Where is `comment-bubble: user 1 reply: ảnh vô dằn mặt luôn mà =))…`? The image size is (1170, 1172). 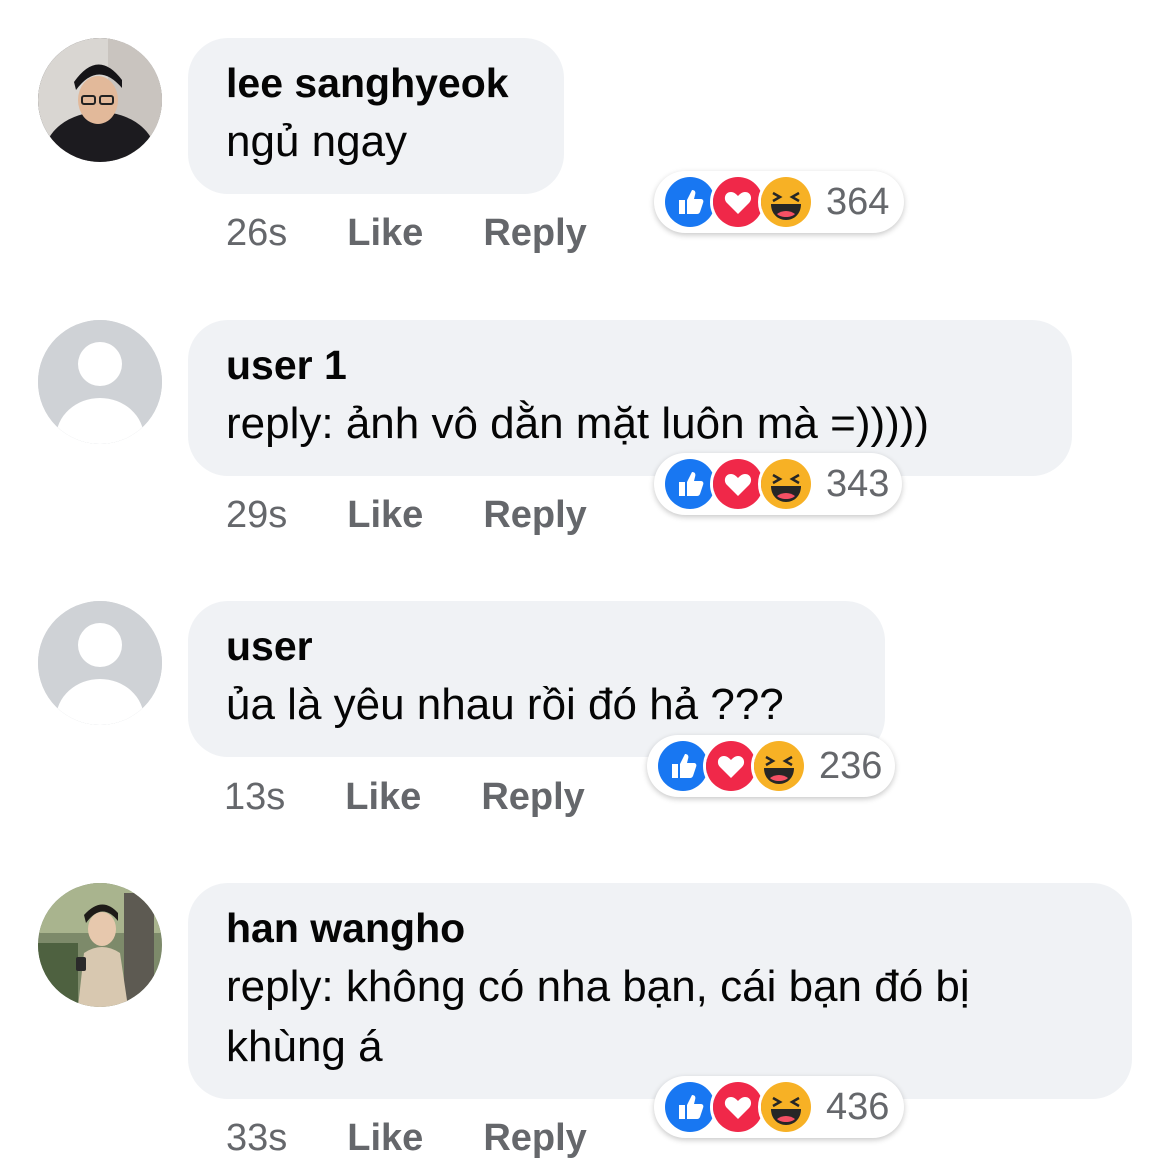
comment-bubble: user 1 reply: ảnh vô dằn mặt luôn mà =))… is located at coordinates (630, 398).